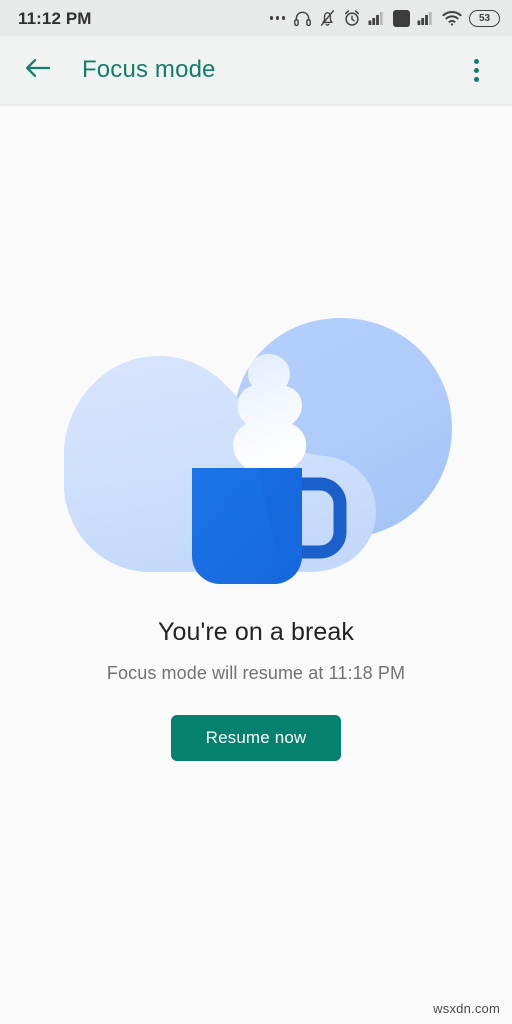 Image resolution: width=512 pixels, height=1024 pixels. I want to click on volte-top-label: Vo, so click(401, 14).